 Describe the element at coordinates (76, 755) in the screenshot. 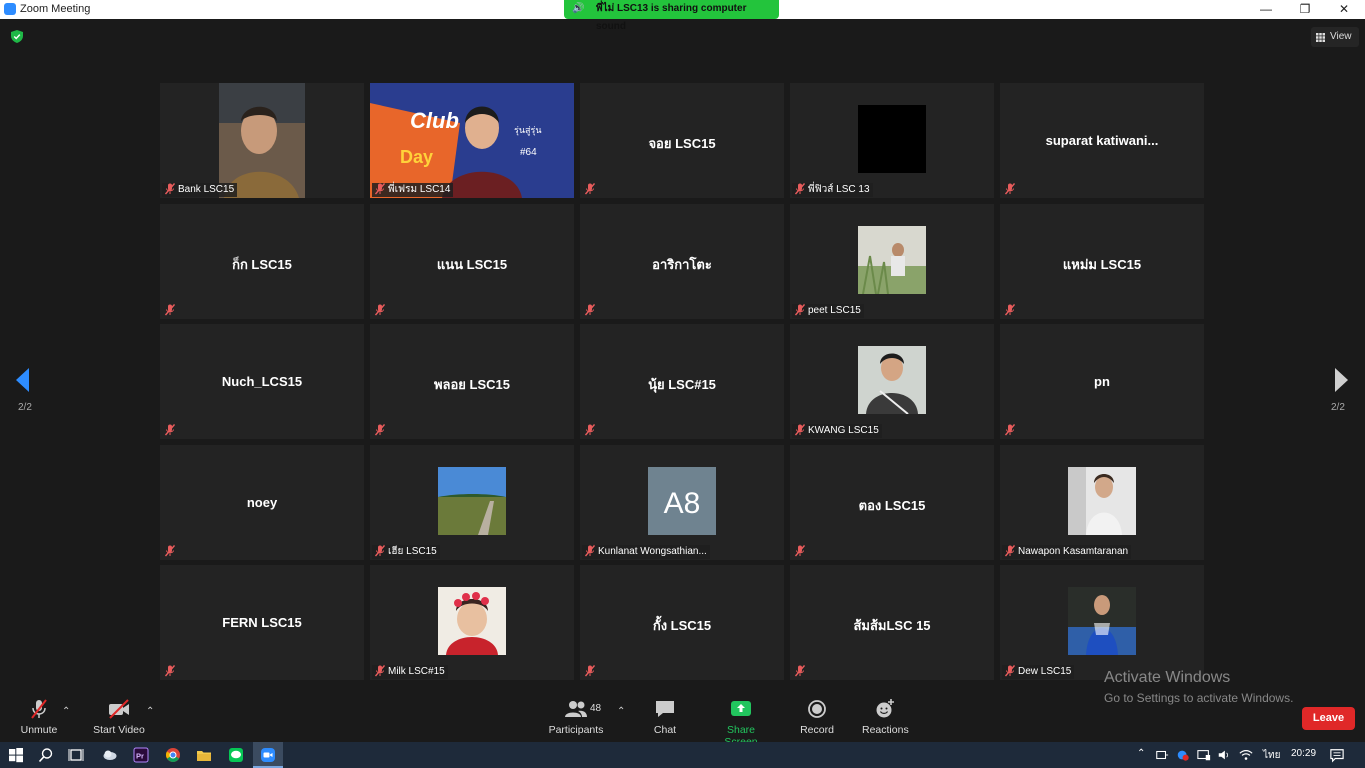

I see `task-view-icon` at that location.